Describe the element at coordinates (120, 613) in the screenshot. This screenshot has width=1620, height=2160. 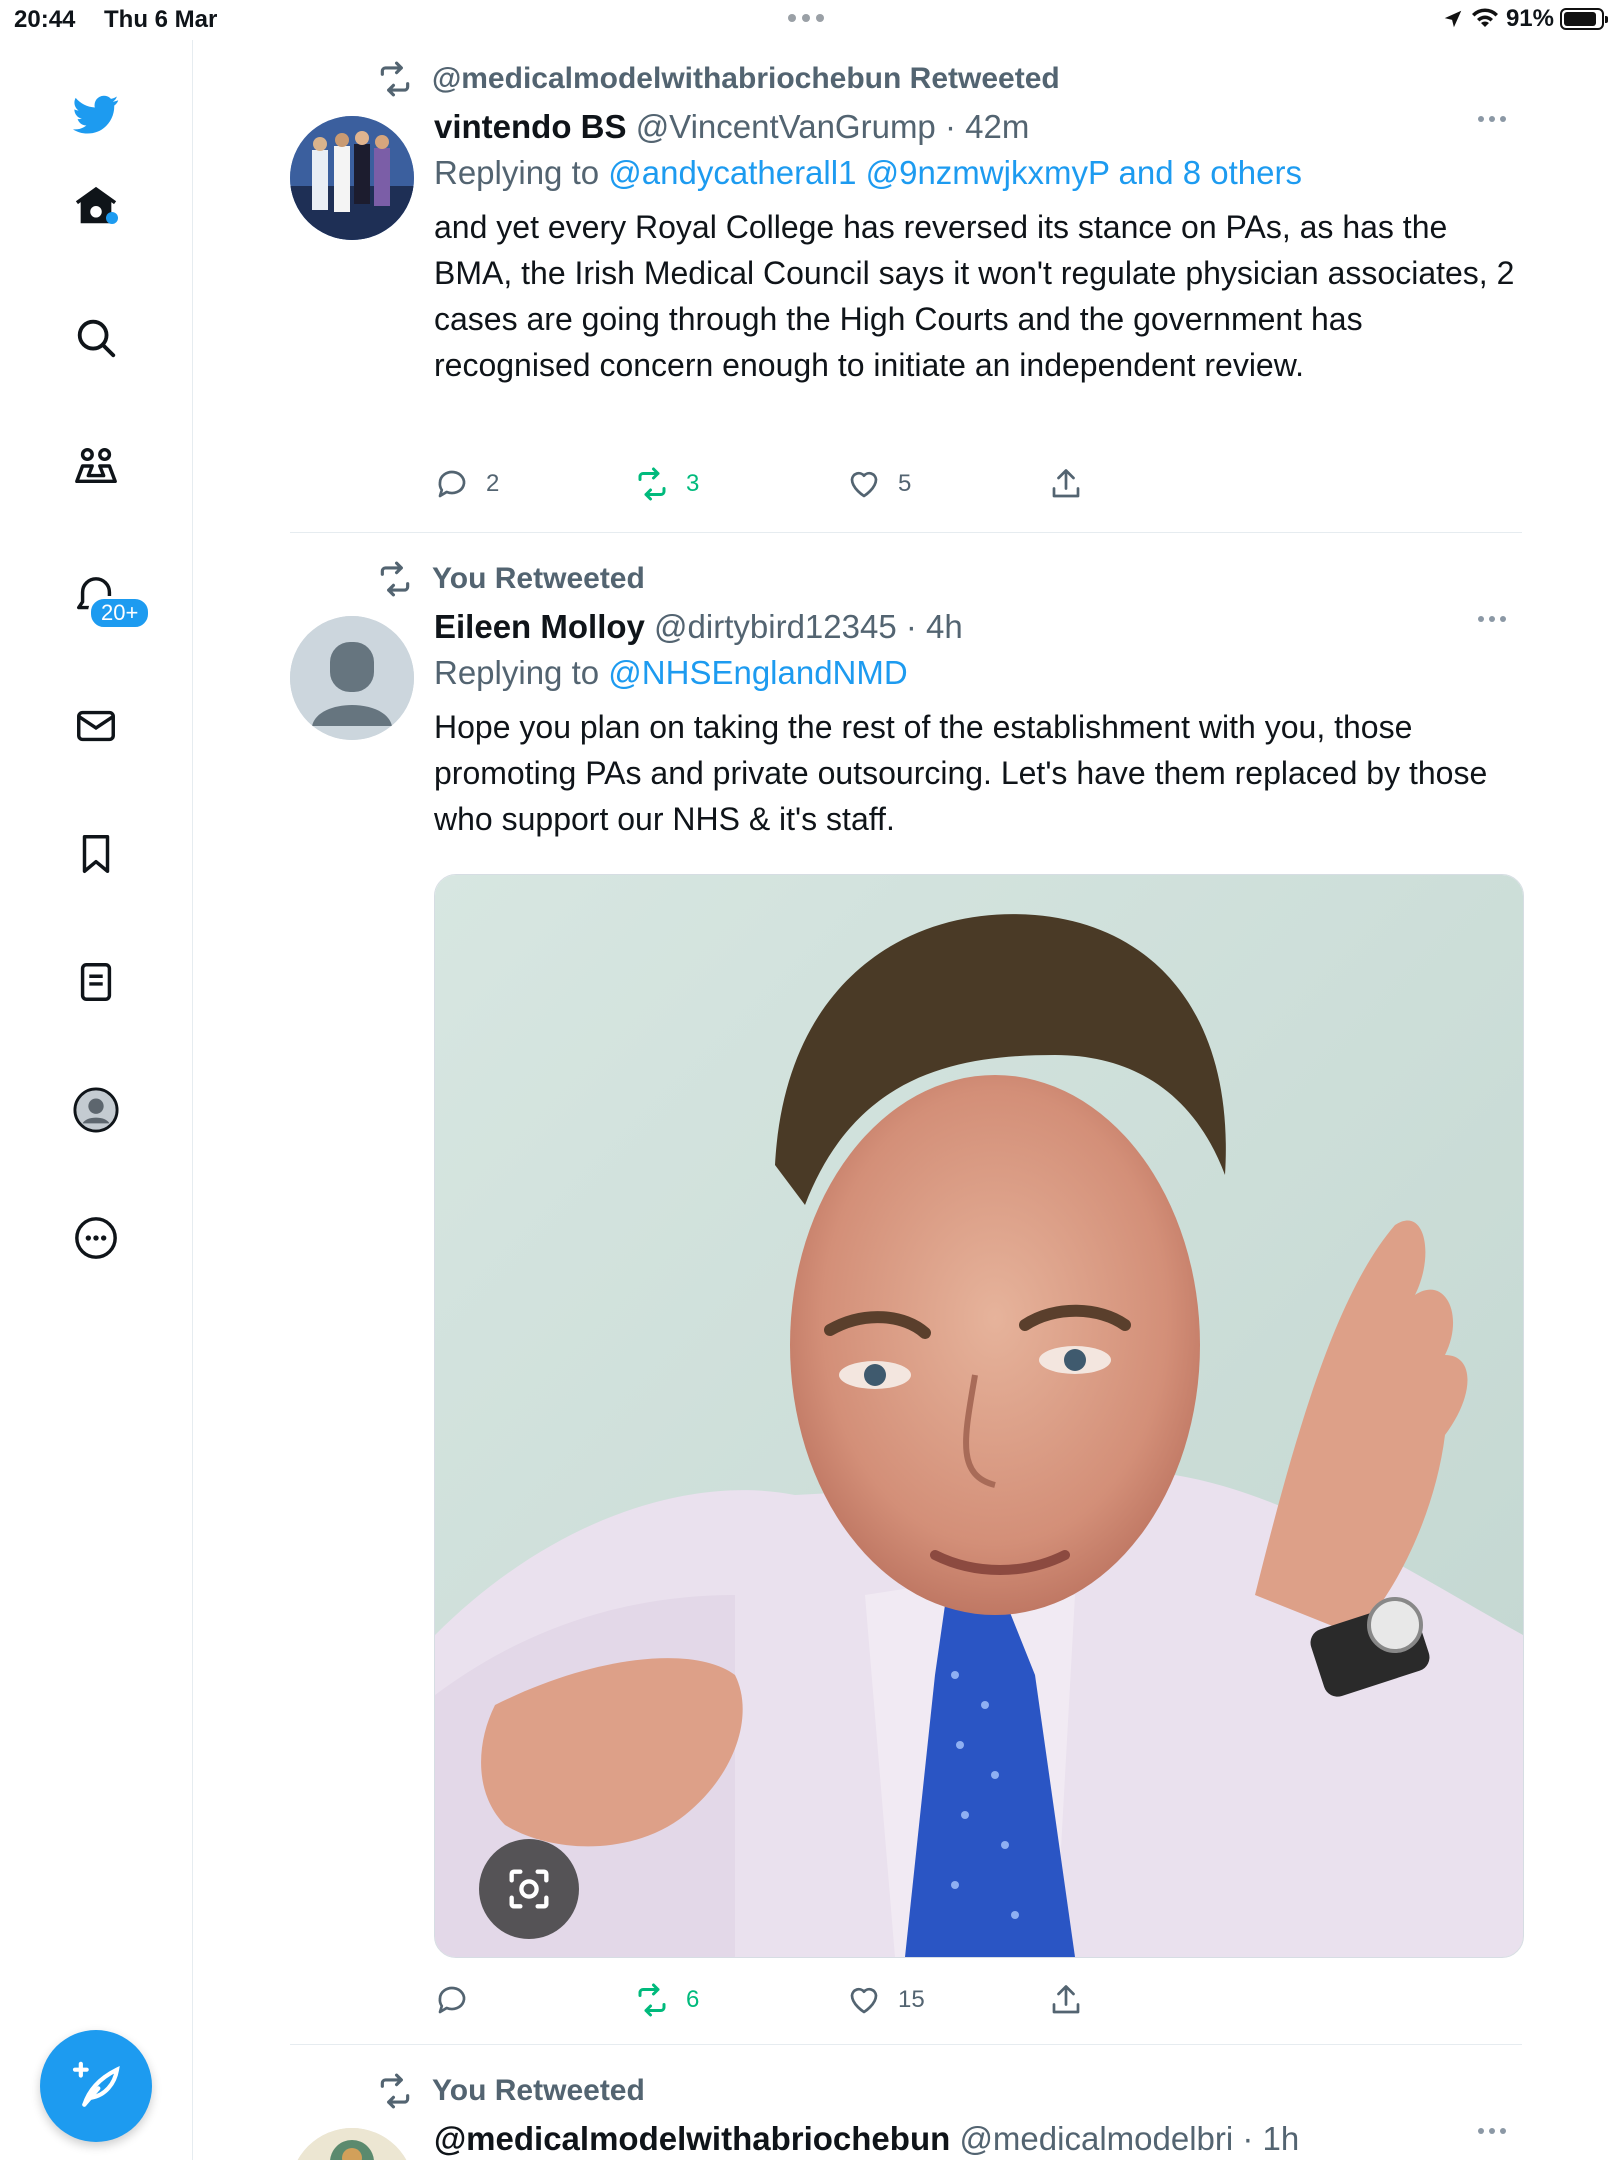
I see `notifications-badge: 20+` at that location.